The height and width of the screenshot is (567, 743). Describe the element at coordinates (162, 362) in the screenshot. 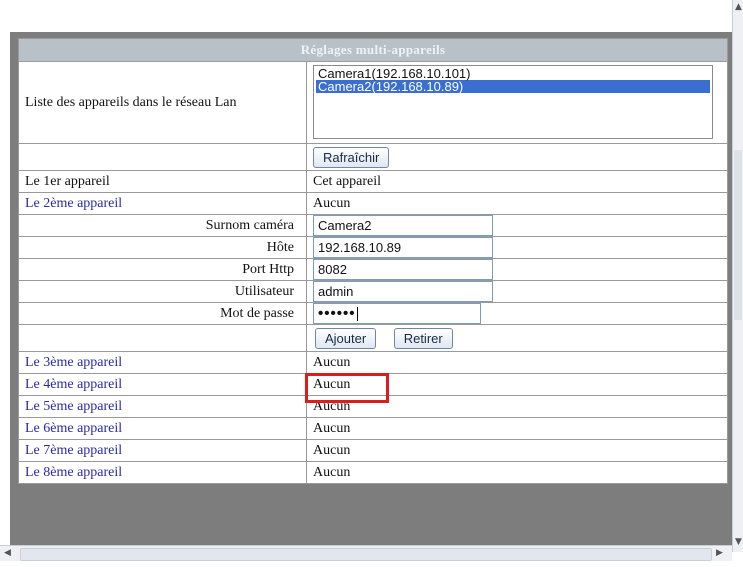

I see `device-3-link: Le 3ème appareil` at that location.